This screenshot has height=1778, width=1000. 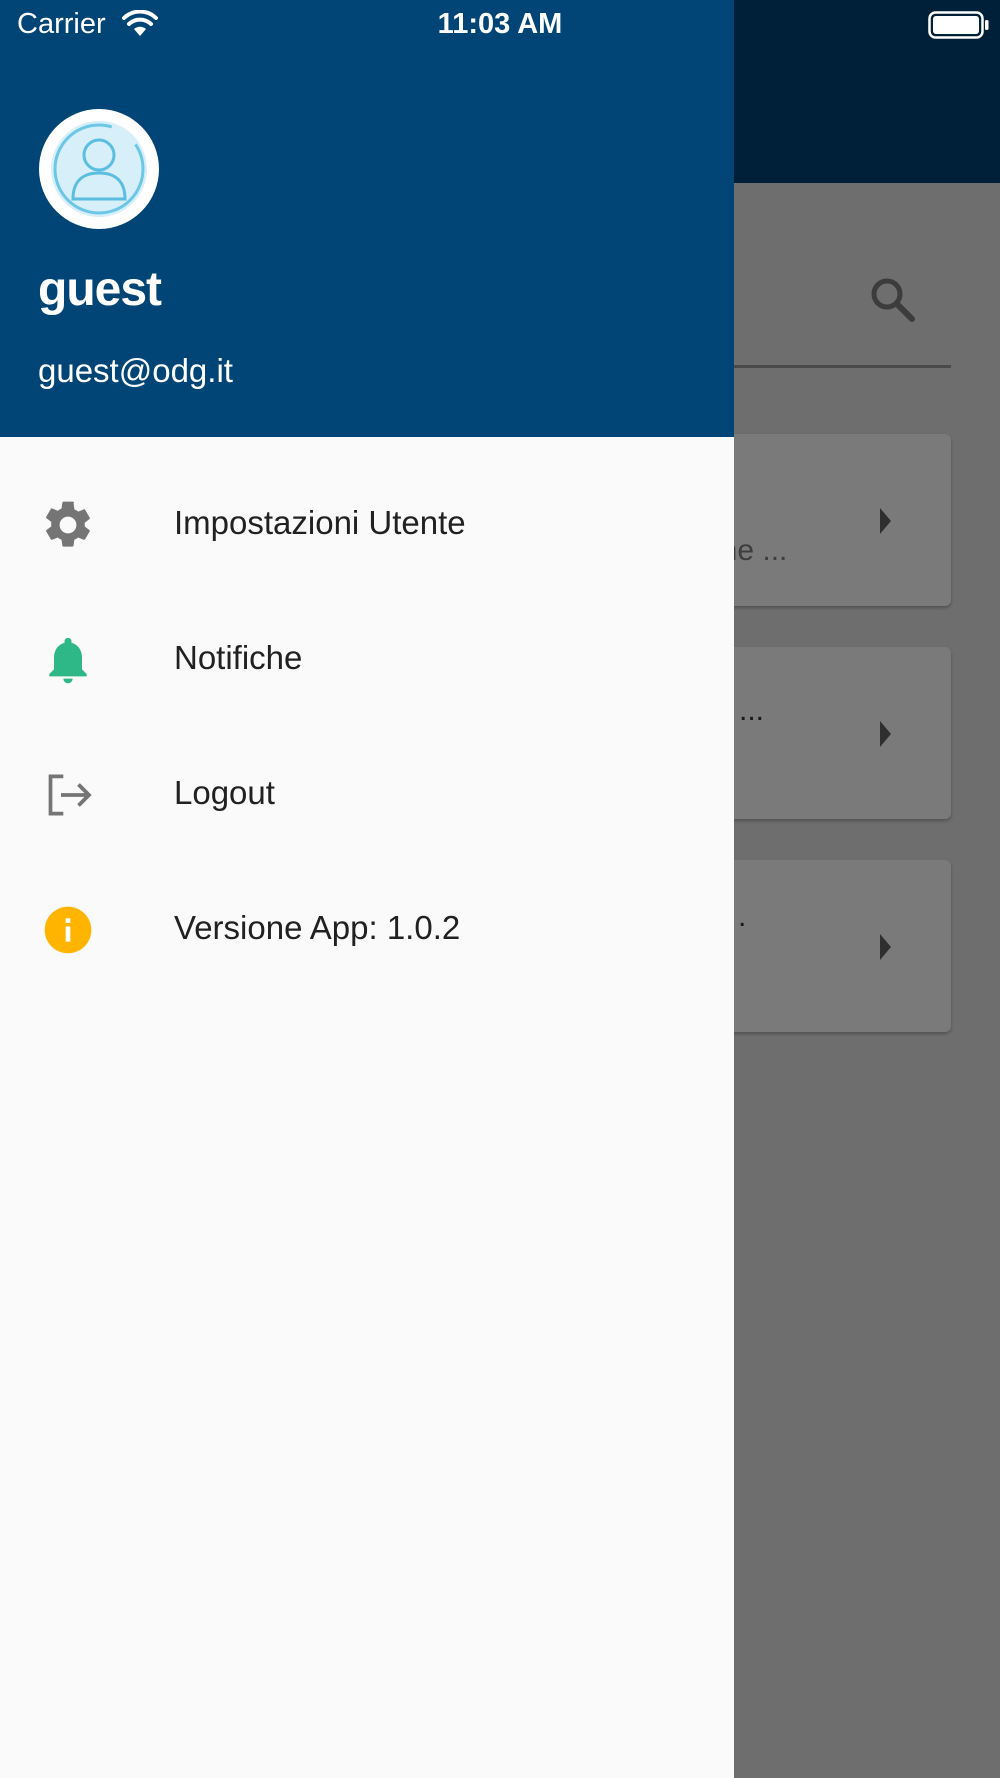 I want to click on status-bar: Carrier 11:03 AM, so click(x=500, y=25).